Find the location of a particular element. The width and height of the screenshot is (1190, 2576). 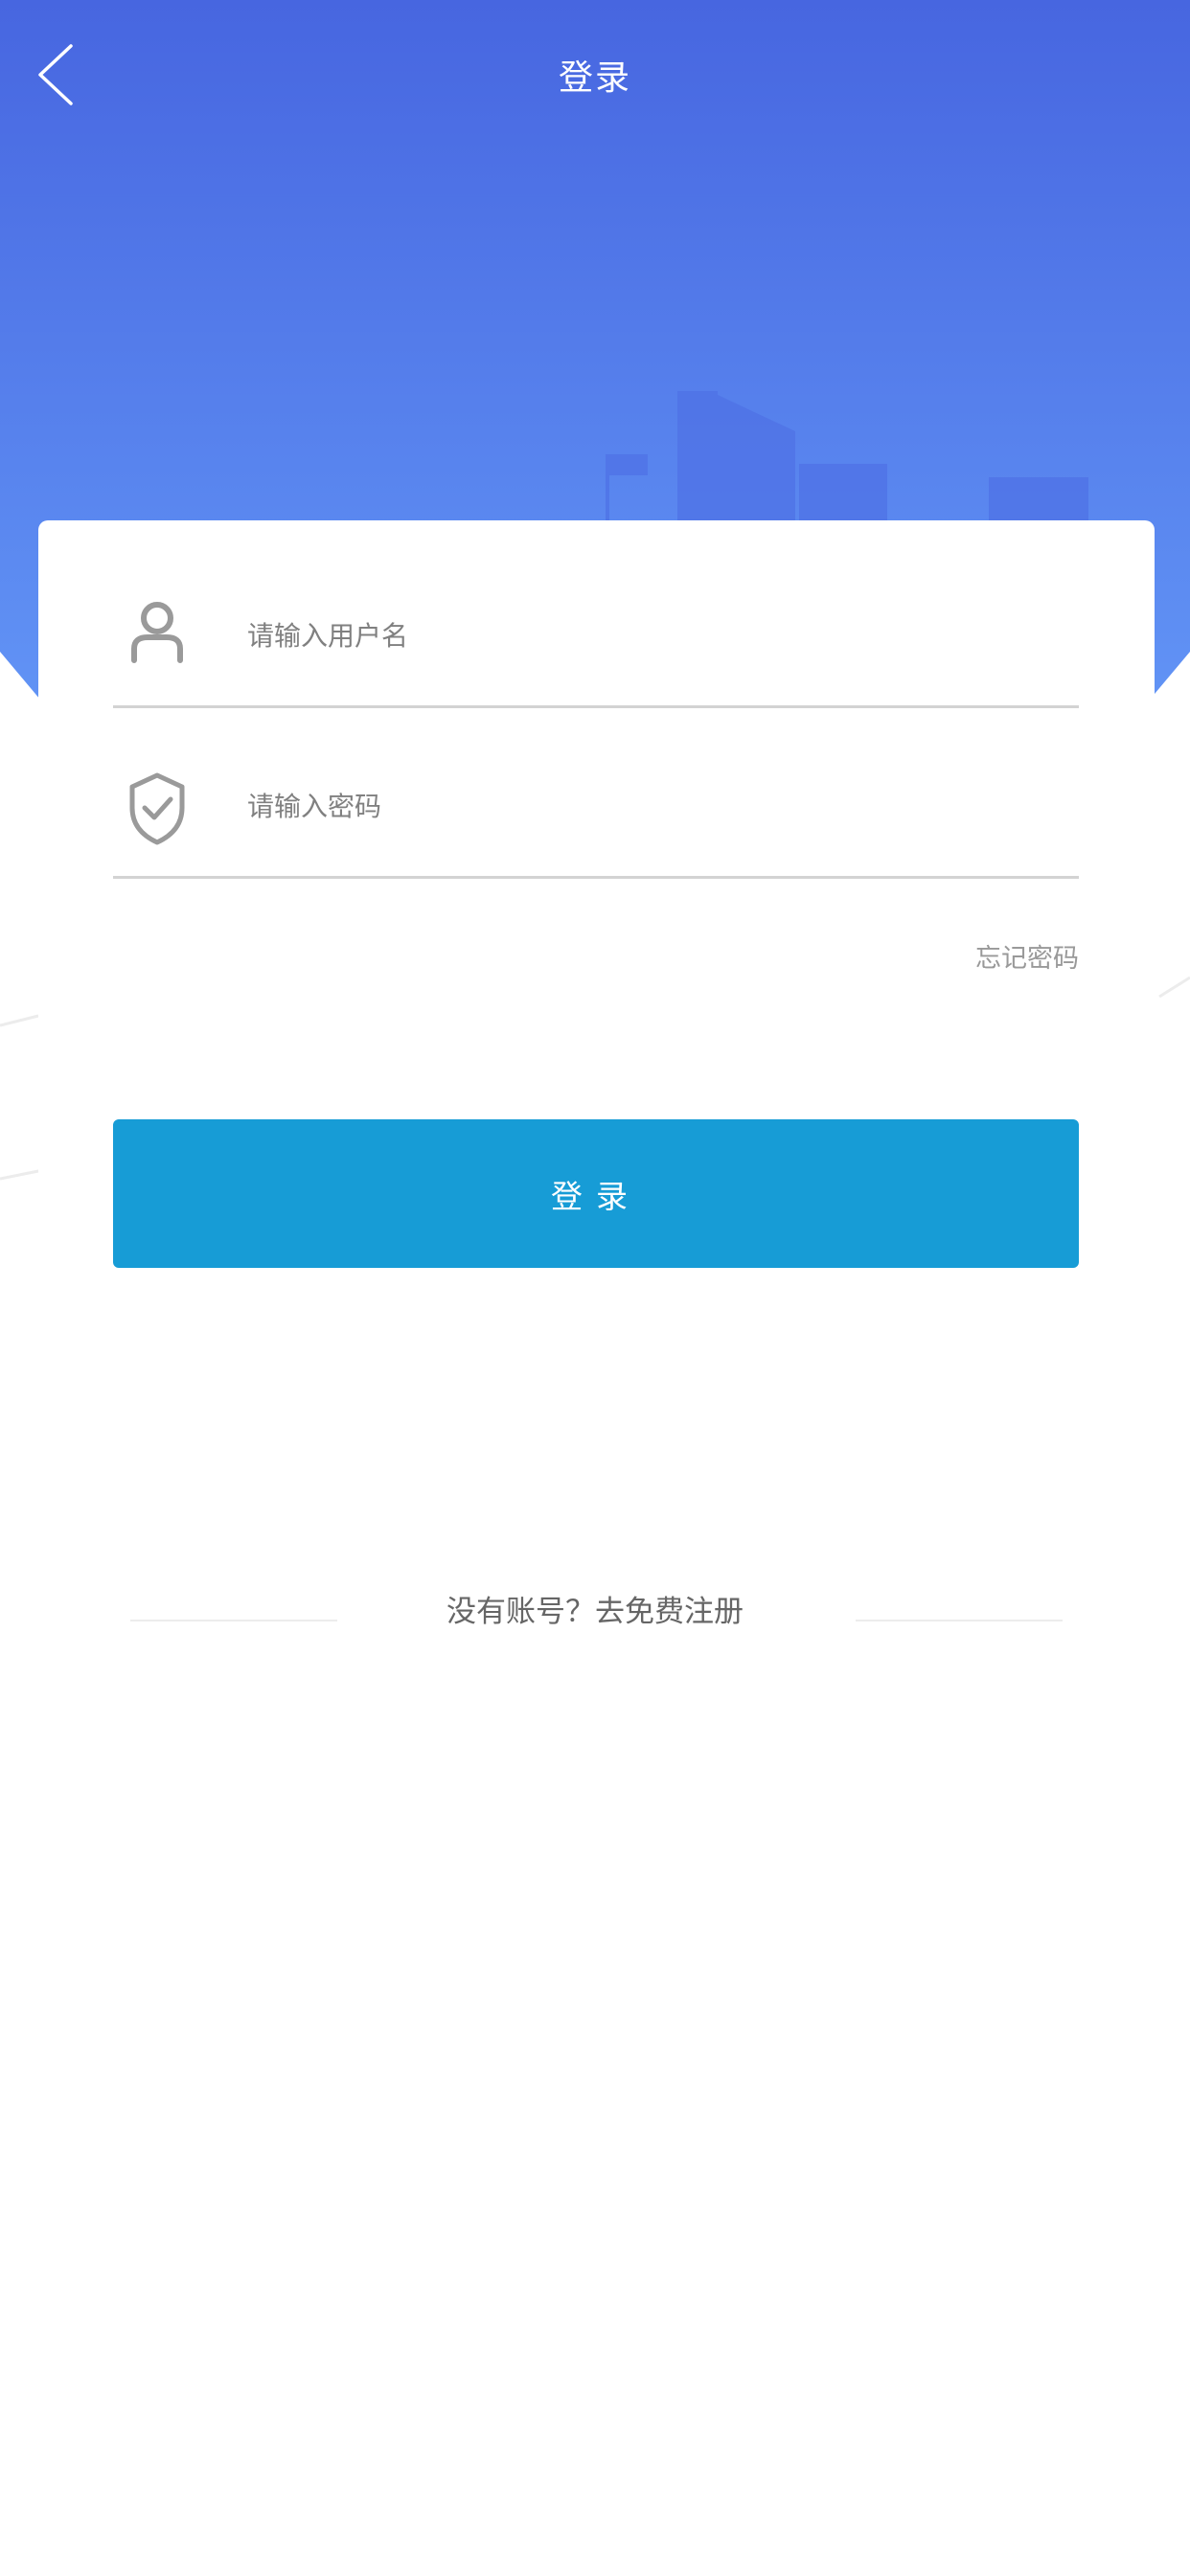

register-link: 没有账号？去免费注册 is located at coordinates (595, 1608).